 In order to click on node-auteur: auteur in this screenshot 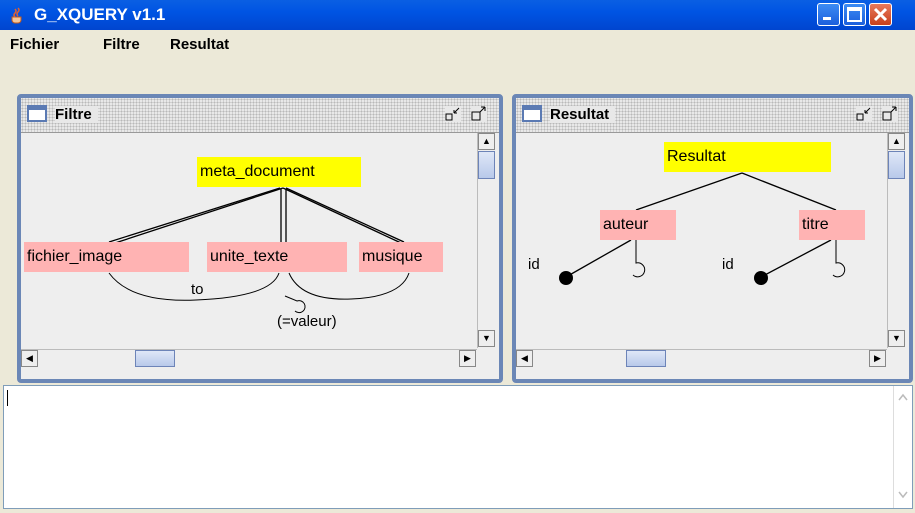, I will do `click(638, 225)`.